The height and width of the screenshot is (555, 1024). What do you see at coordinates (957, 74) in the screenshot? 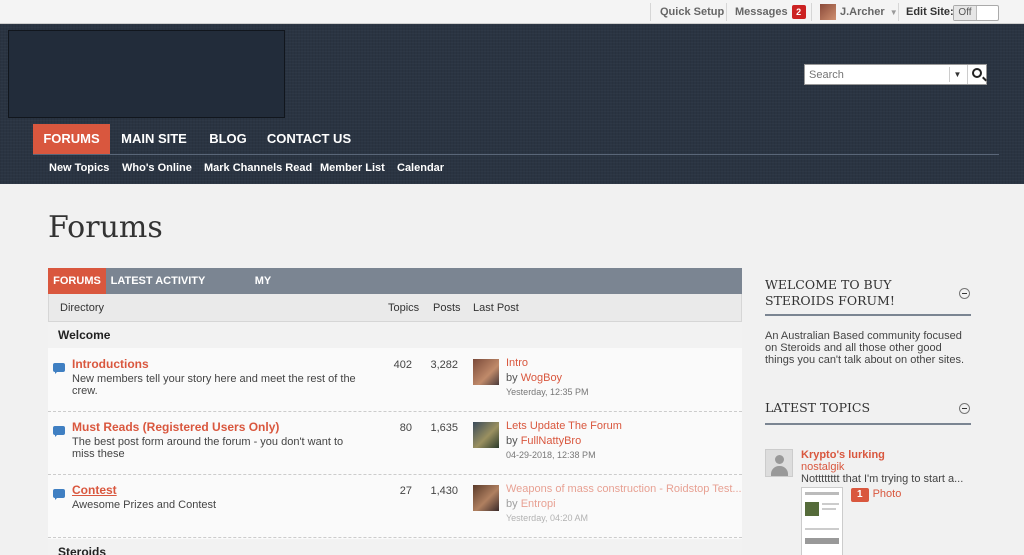
I see `search-options-dropdown: ▼` at bounding box center [957, 74].